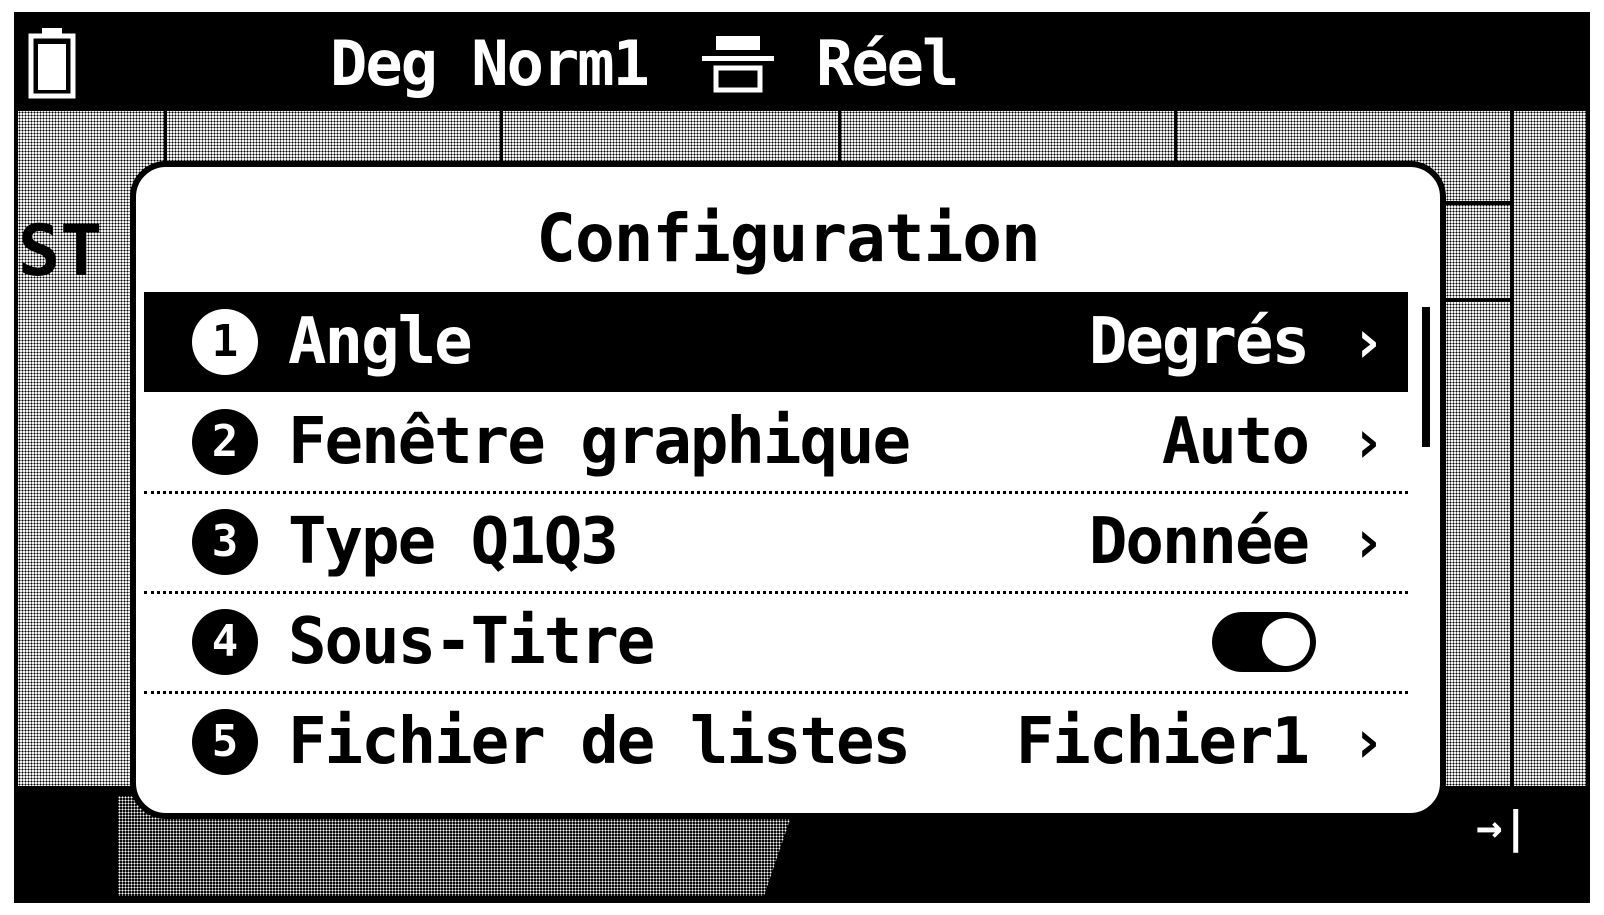 This screenshot has height=915, width=1604. What do you see at coordinates (225, 442) in the screenshot?
I see `item-number-badge: 2` at bounding box center [225, 442].